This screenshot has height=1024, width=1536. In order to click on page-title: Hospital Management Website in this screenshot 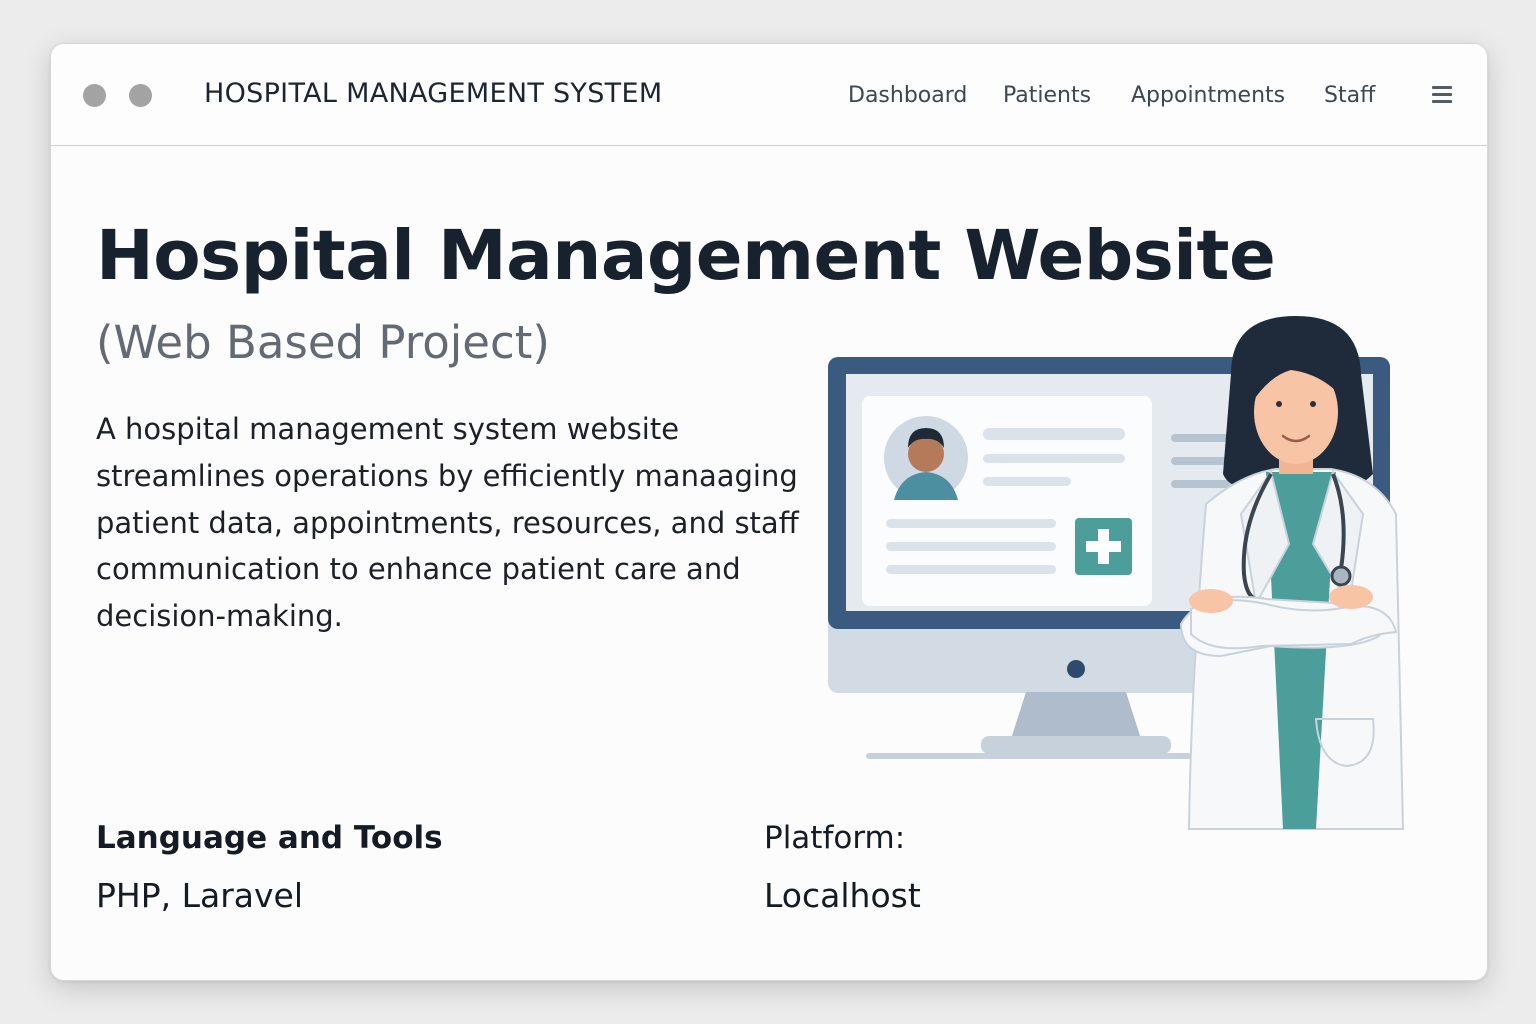, I will do `click(686, 256)`.